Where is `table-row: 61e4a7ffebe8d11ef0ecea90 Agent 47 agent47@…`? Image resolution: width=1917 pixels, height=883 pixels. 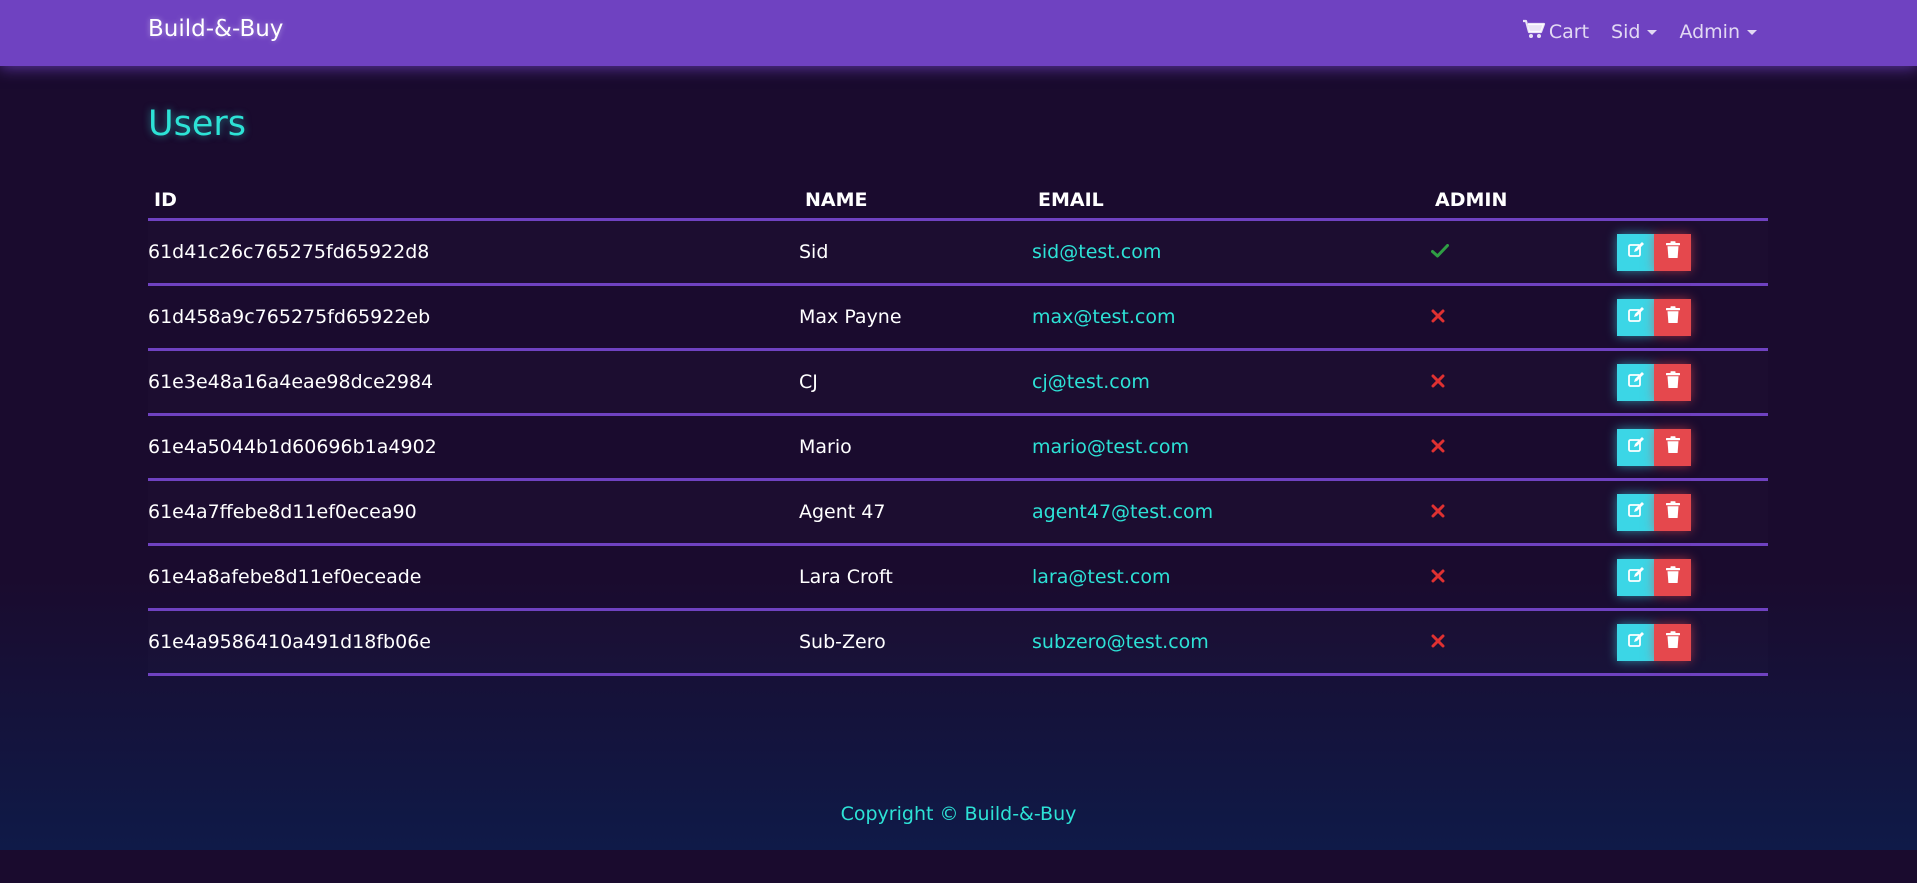
table-row: 61e4a7ffebe8d11ef0ecea90 Agent 47 agent47@… is located at coordinates (958, 512).